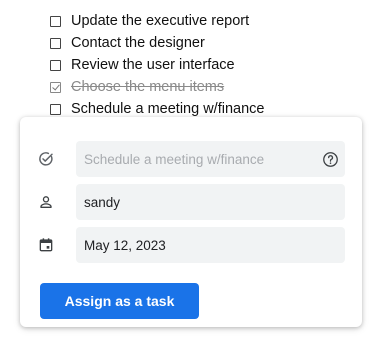 The height and width of the screenshot is (340, 380). What do you see at coordinates (210, 159) in the screenshot?
I see `task-title-input` at bounding box center [210, 159].